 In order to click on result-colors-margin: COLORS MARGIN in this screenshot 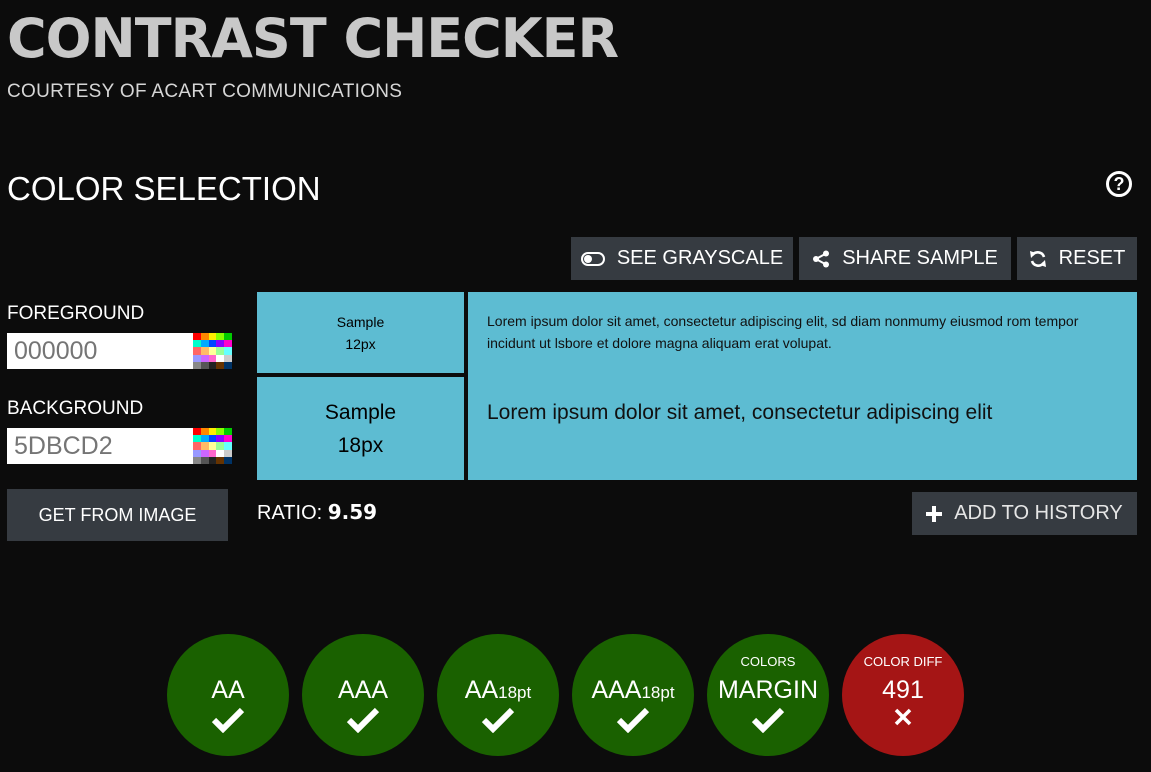, I will do `click(768, 695)`.